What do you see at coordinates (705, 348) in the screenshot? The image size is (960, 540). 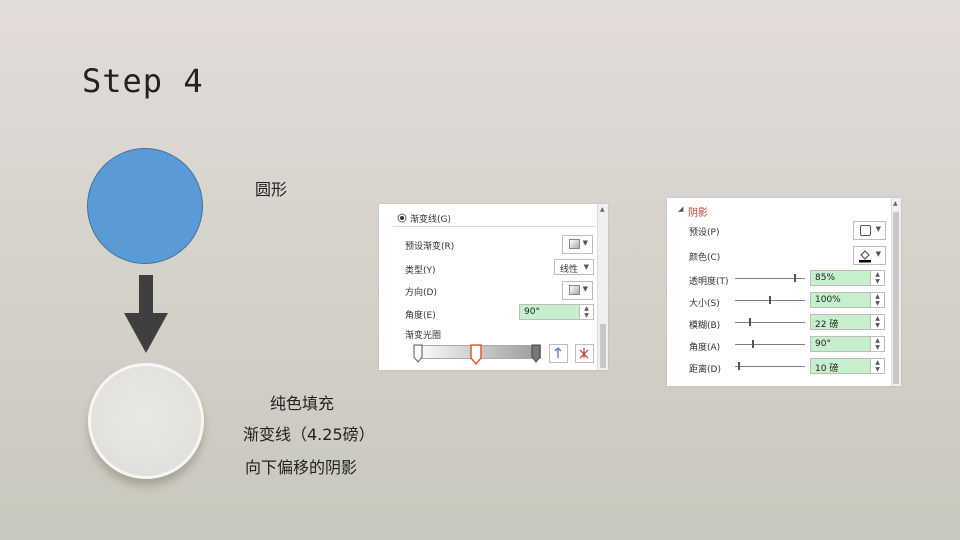 I see `shadow-slider-label: 角度(A)` at bounding box center [705, 348].